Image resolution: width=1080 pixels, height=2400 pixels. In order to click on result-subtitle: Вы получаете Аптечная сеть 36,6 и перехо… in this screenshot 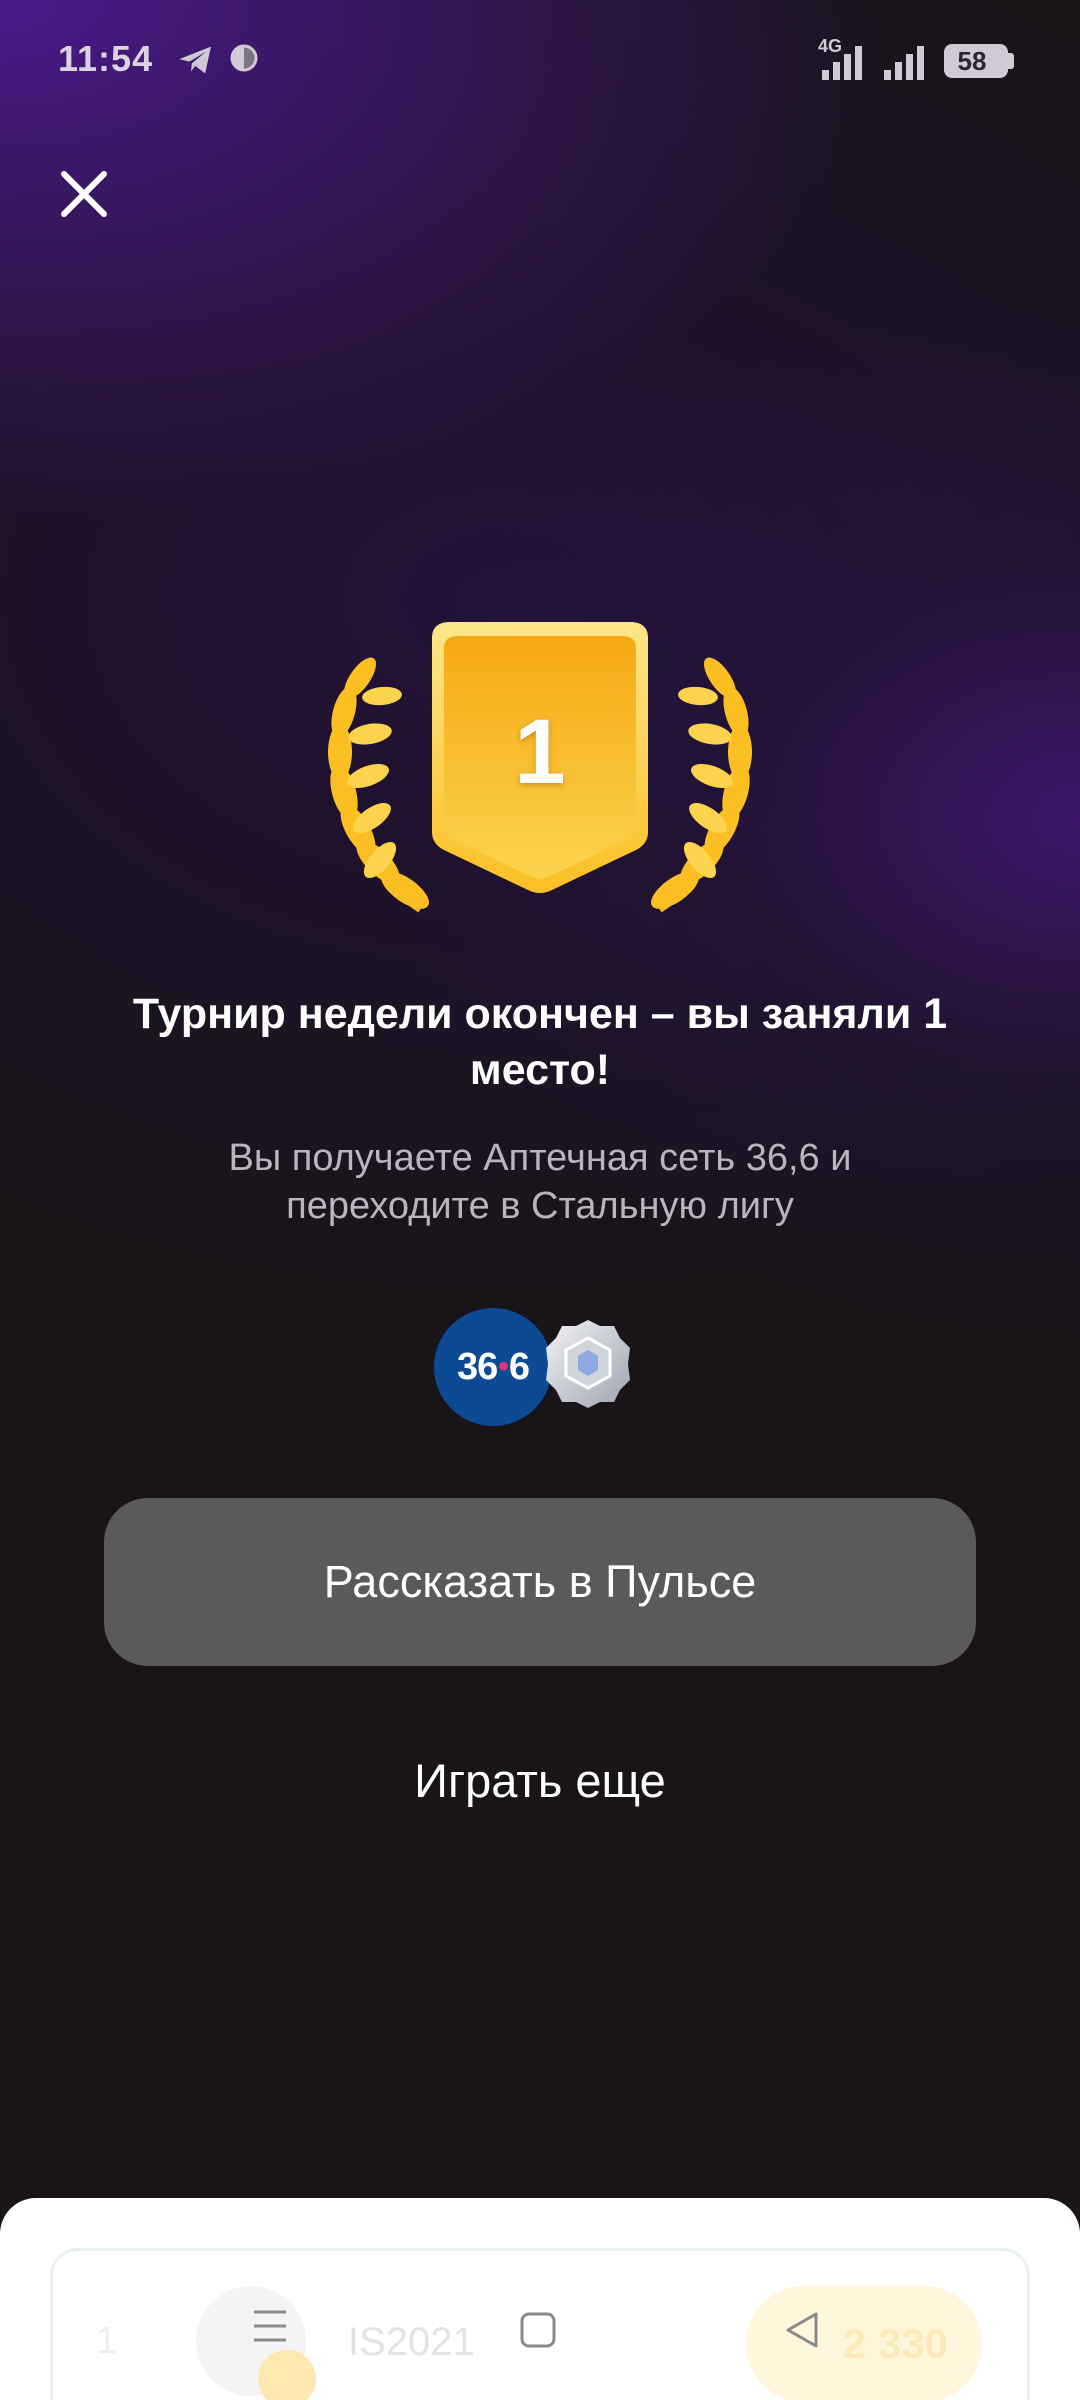, I will do `click(540, 1182)`.